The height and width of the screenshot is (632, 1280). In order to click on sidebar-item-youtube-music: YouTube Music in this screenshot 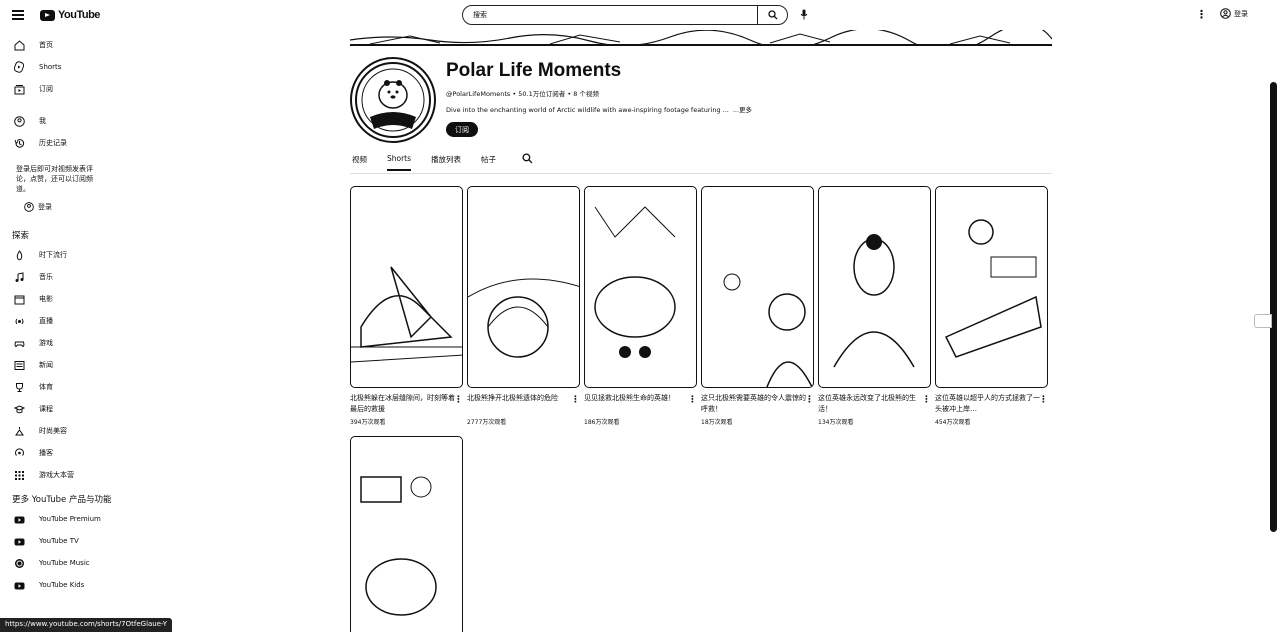, I will do `click(65, 563)`.